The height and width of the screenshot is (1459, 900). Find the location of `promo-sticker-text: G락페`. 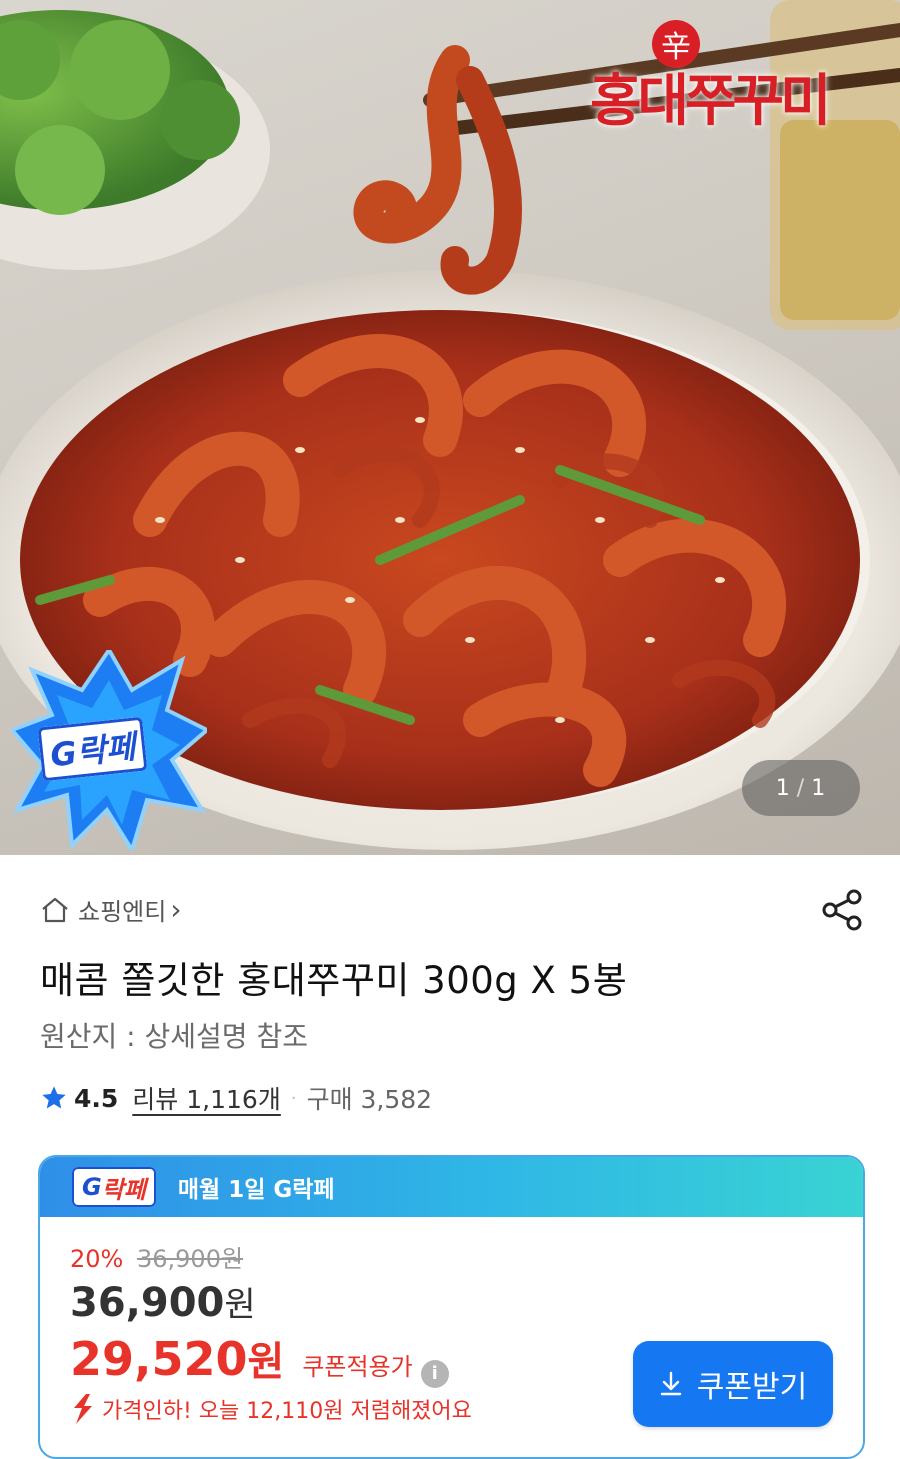

promo-sticker-text: G락페 is located at coordinates (92, 749).